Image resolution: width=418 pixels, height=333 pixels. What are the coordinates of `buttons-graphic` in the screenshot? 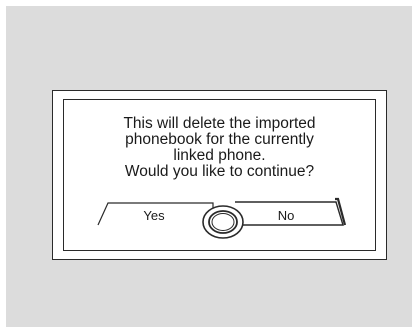 It's located at (222, 218).